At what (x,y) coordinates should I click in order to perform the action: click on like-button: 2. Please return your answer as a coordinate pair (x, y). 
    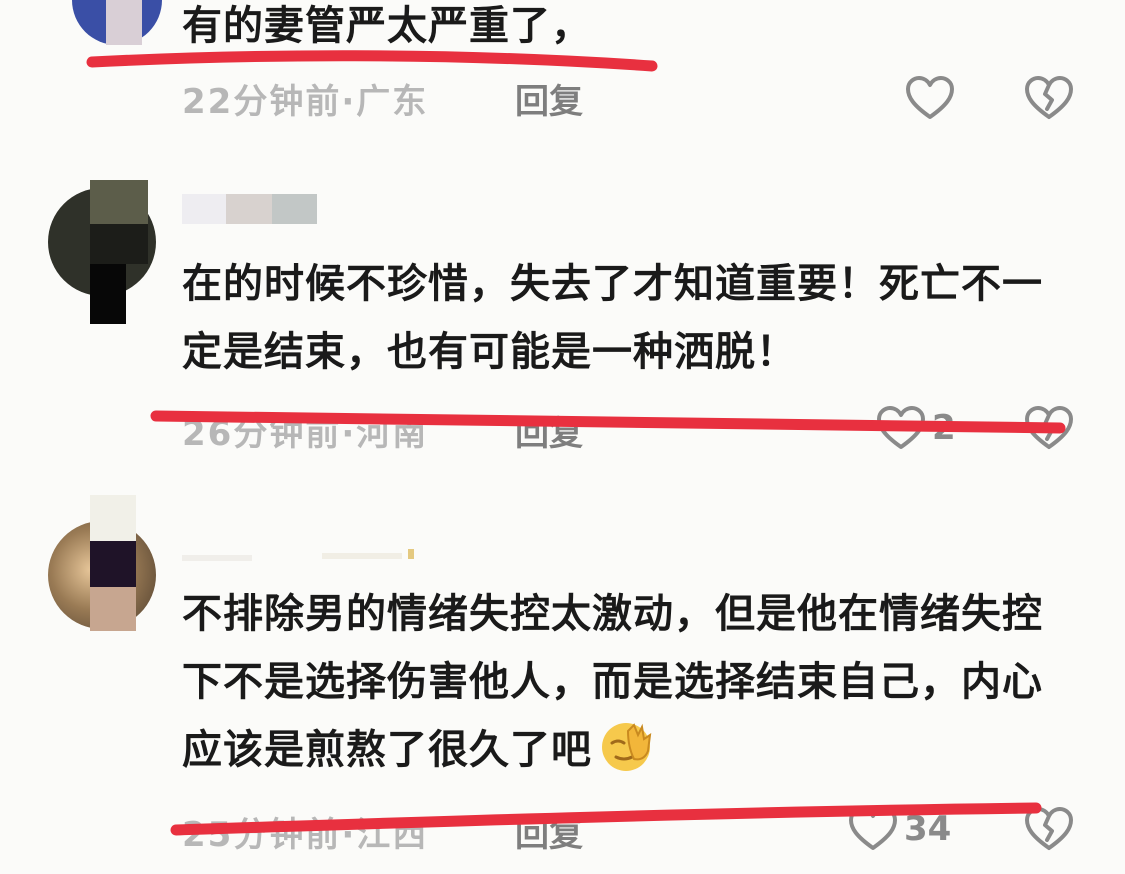
    Looking at the image, I should click on (916, 428).